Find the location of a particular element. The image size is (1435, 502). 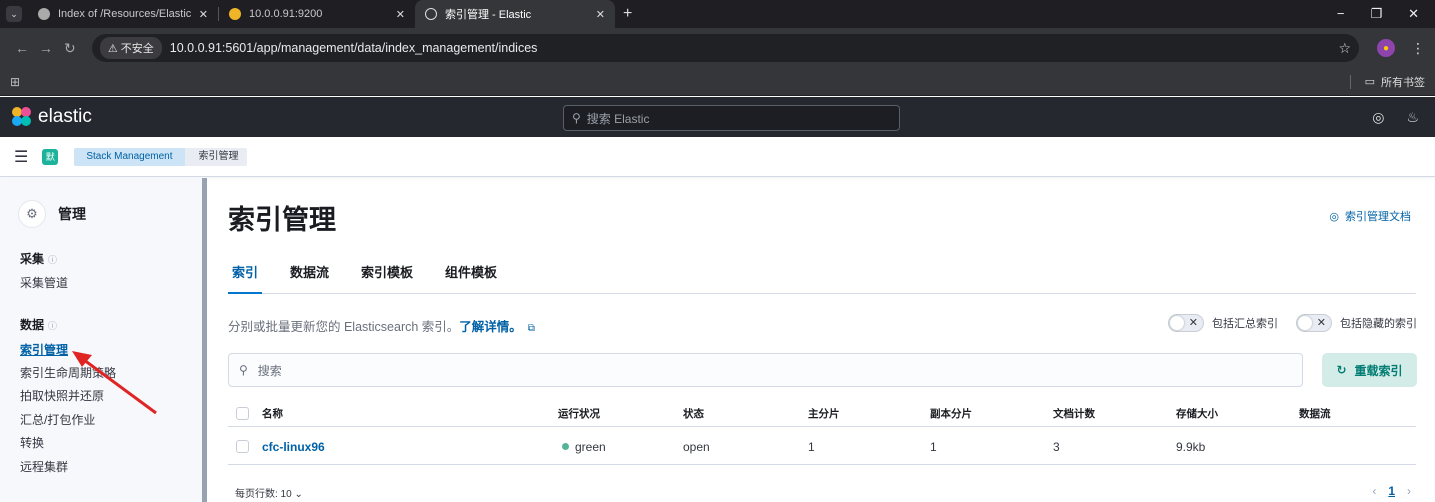

column-header-name: 名称 is located at coordinates (272, 413).